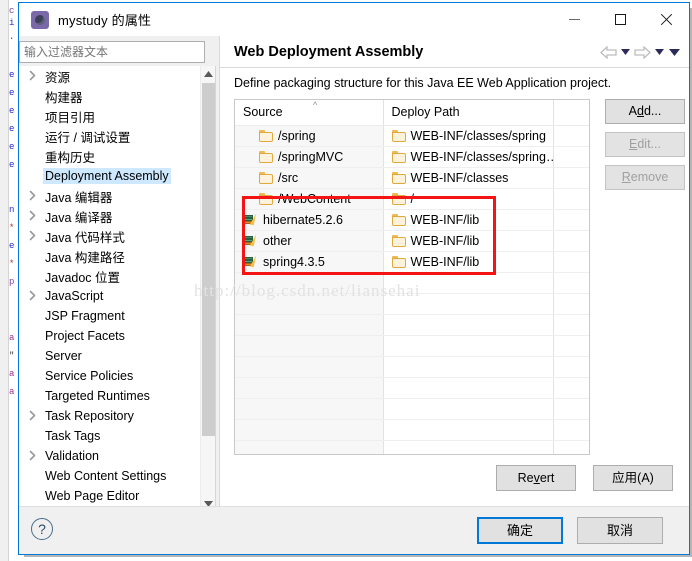 Image resolution: width=692 pixels, height=561 pixels. I want to click on sidebar-item: Deployment Assembly, so click(110, 176).